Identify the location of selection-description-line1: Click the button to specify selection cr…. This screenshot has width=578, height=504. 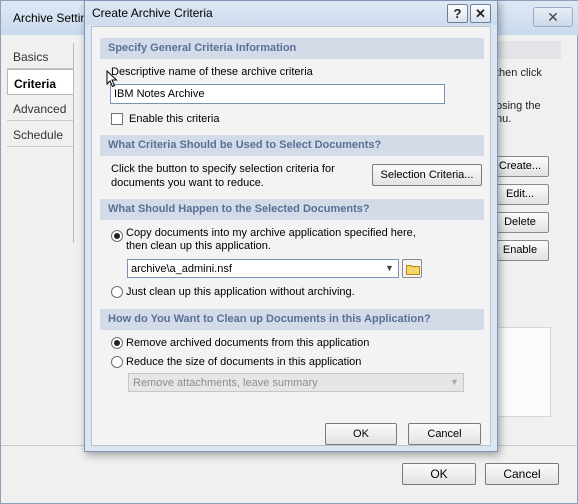
(223, 169).